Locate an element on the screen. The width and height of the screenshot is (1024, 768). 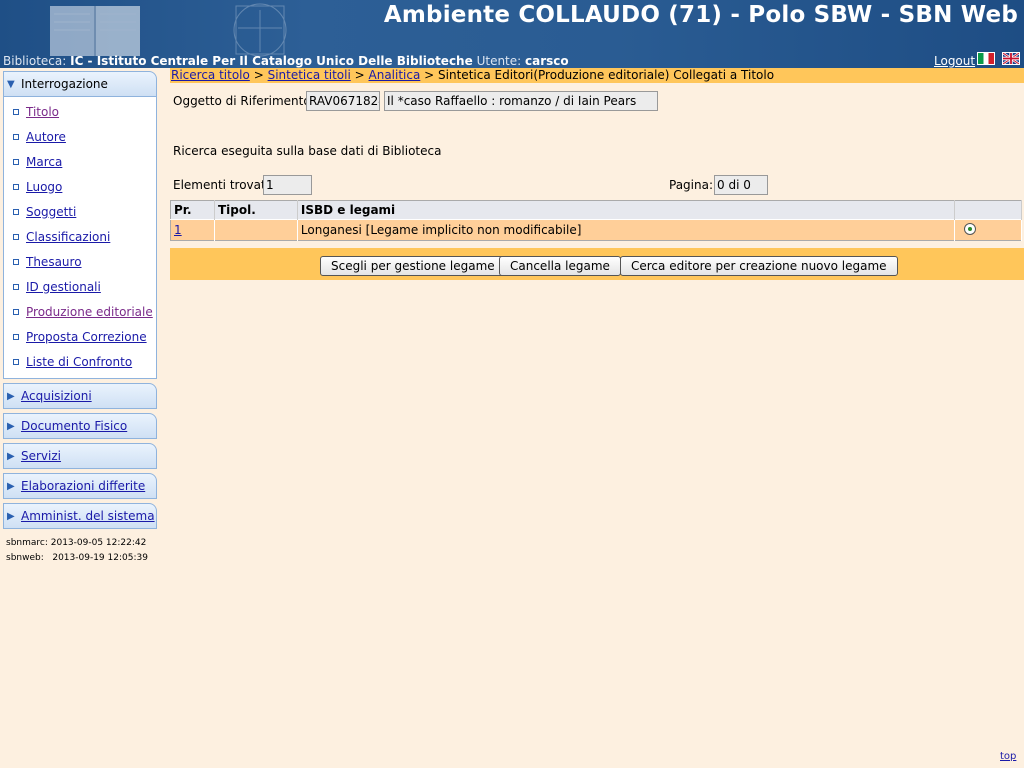
breadcrumb-link-ricerca-titolo: Ricerca titolo is located at coordinates (210, 75).